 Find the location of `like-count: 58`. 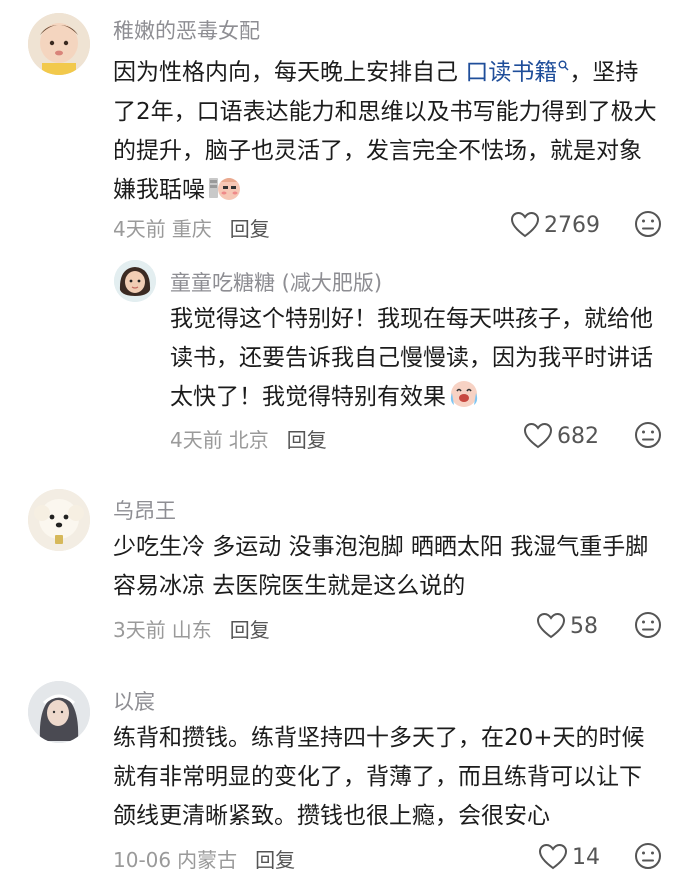

like-count: 58 is located at coordinates (584, 626).